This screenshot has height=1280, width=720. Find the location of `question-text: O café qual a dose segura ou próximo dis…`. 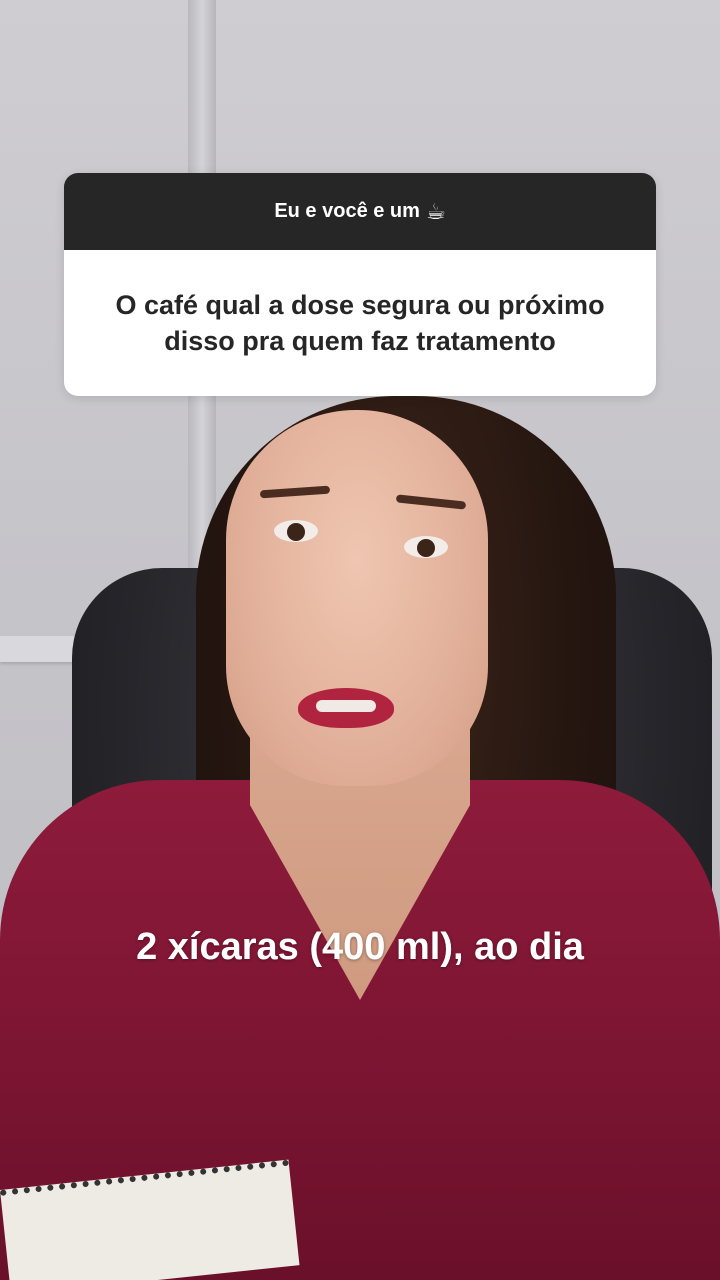

question-text: O café qual a dose segura ou próximo dis… is located at coordinates (360, 323).